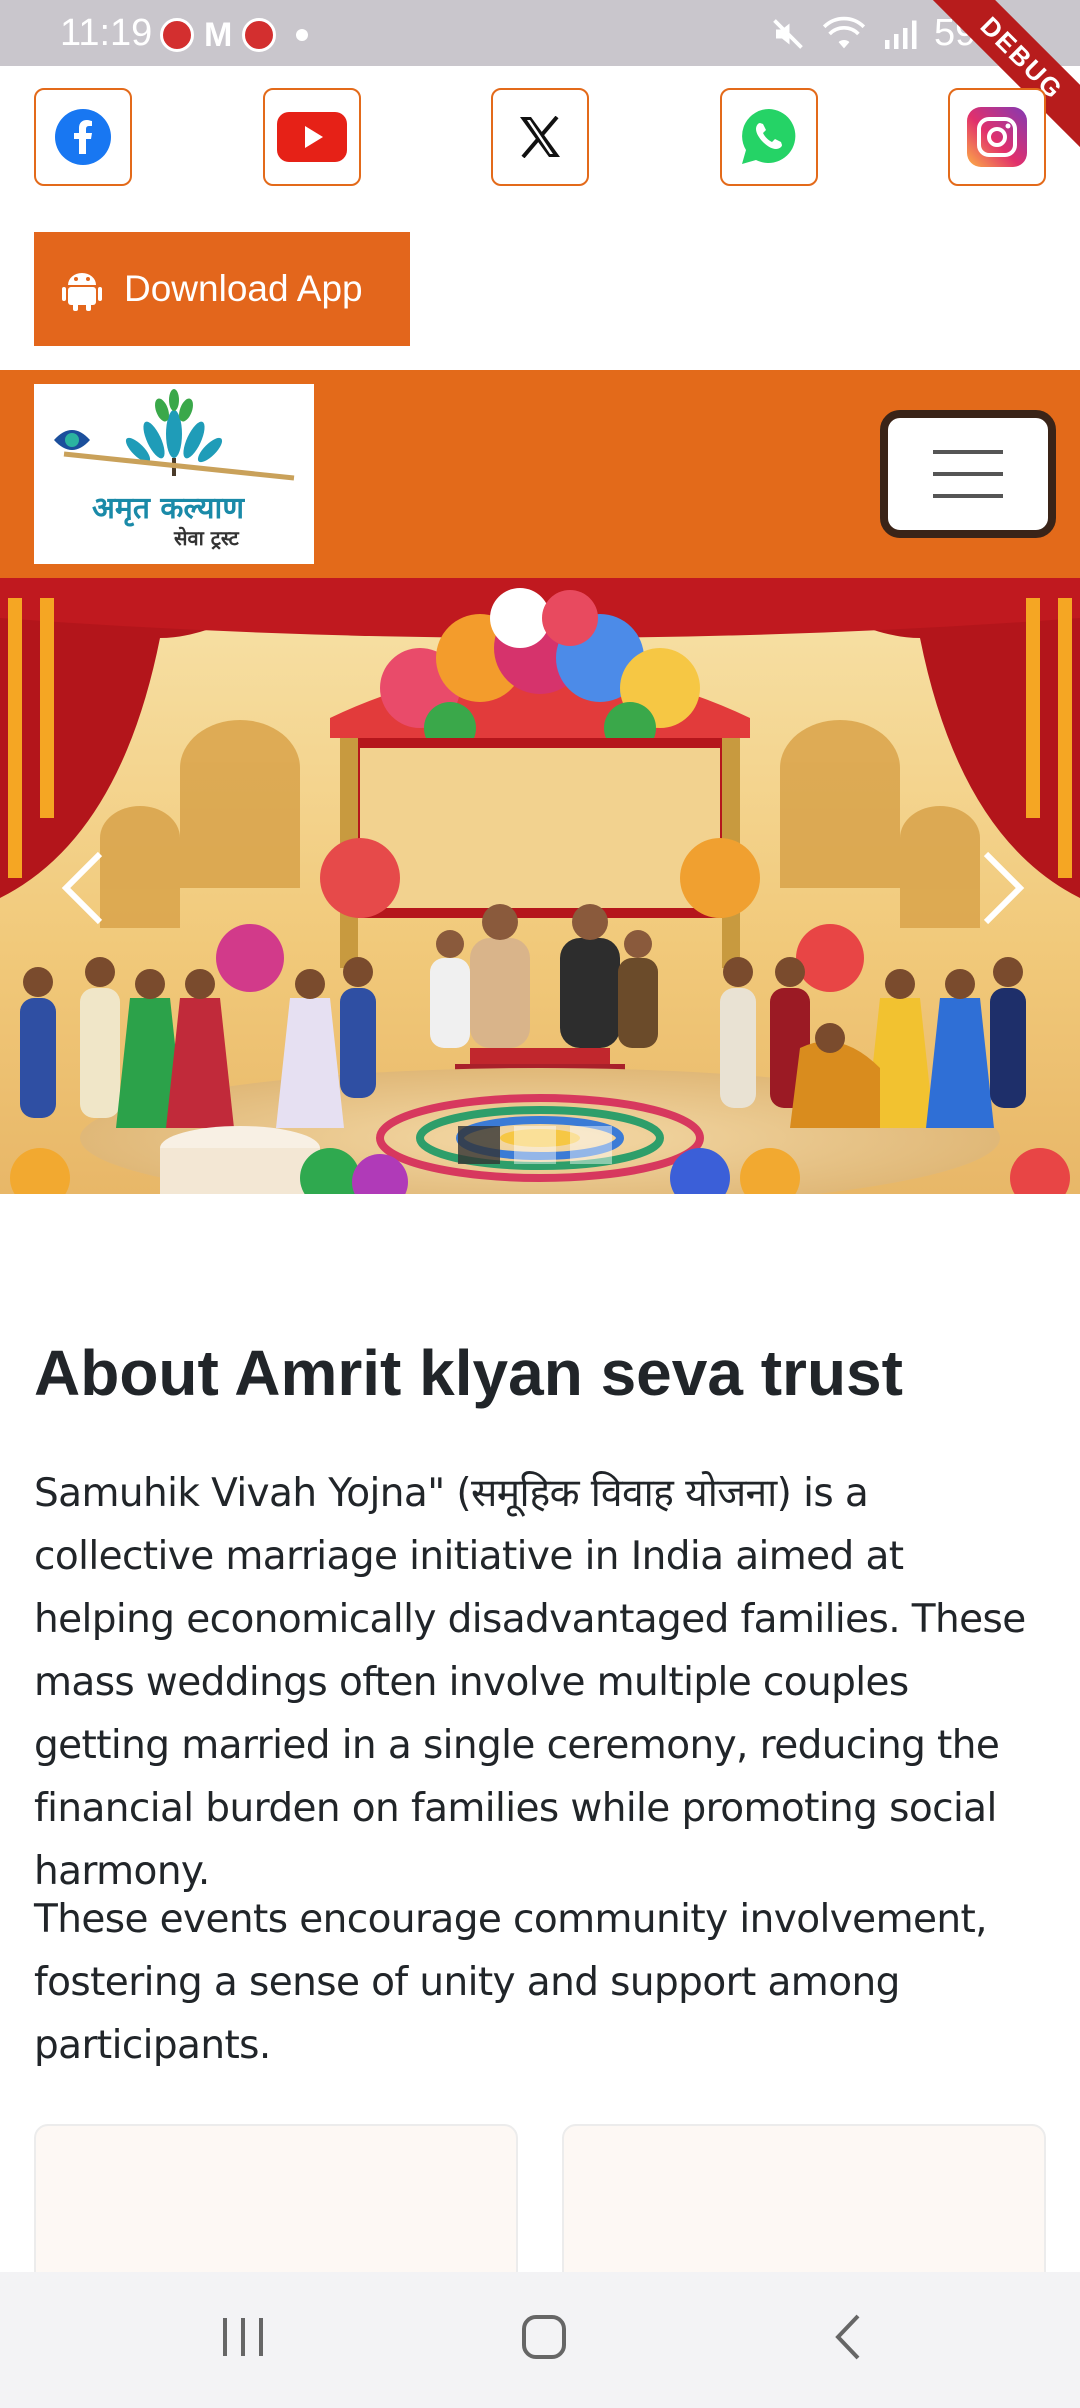 The width and height of the screenshot is (1080, 2408). I want to click on system-navigation-bar, so click(540, 2340).